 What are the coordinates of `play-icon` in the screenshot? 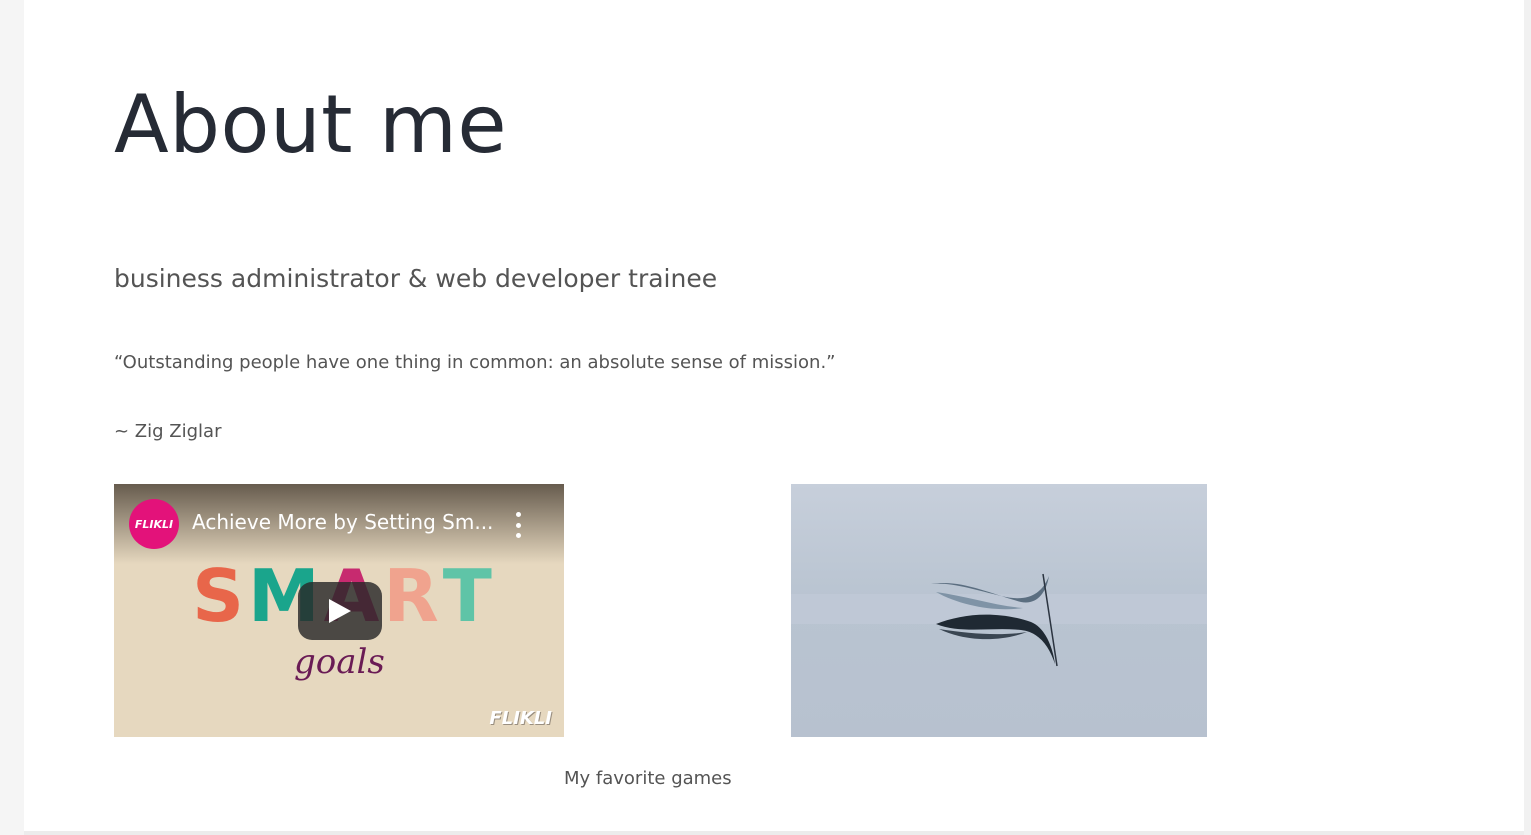 It's located at (340, 611).